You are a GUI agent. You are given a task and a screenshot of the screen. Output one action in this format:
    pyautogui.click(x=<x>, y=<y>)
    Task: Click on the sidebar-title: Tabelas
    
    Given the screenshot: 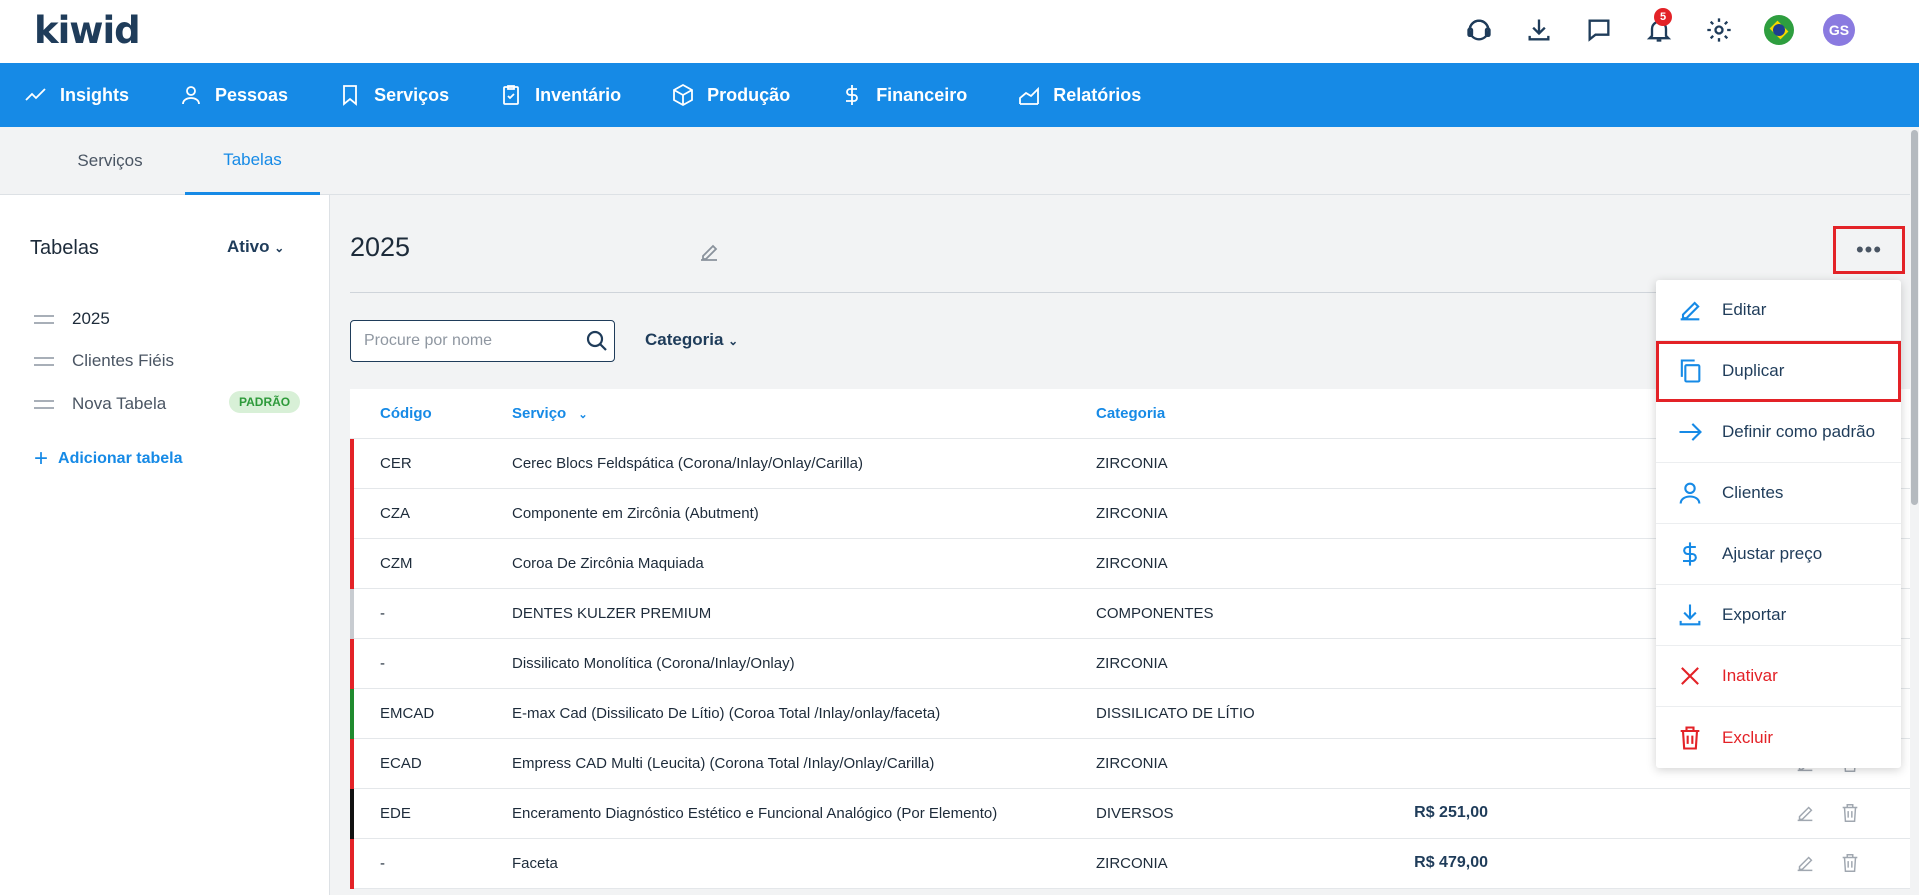 What is the action you would take?
    pyautogui.click(x=64, y=248)
    